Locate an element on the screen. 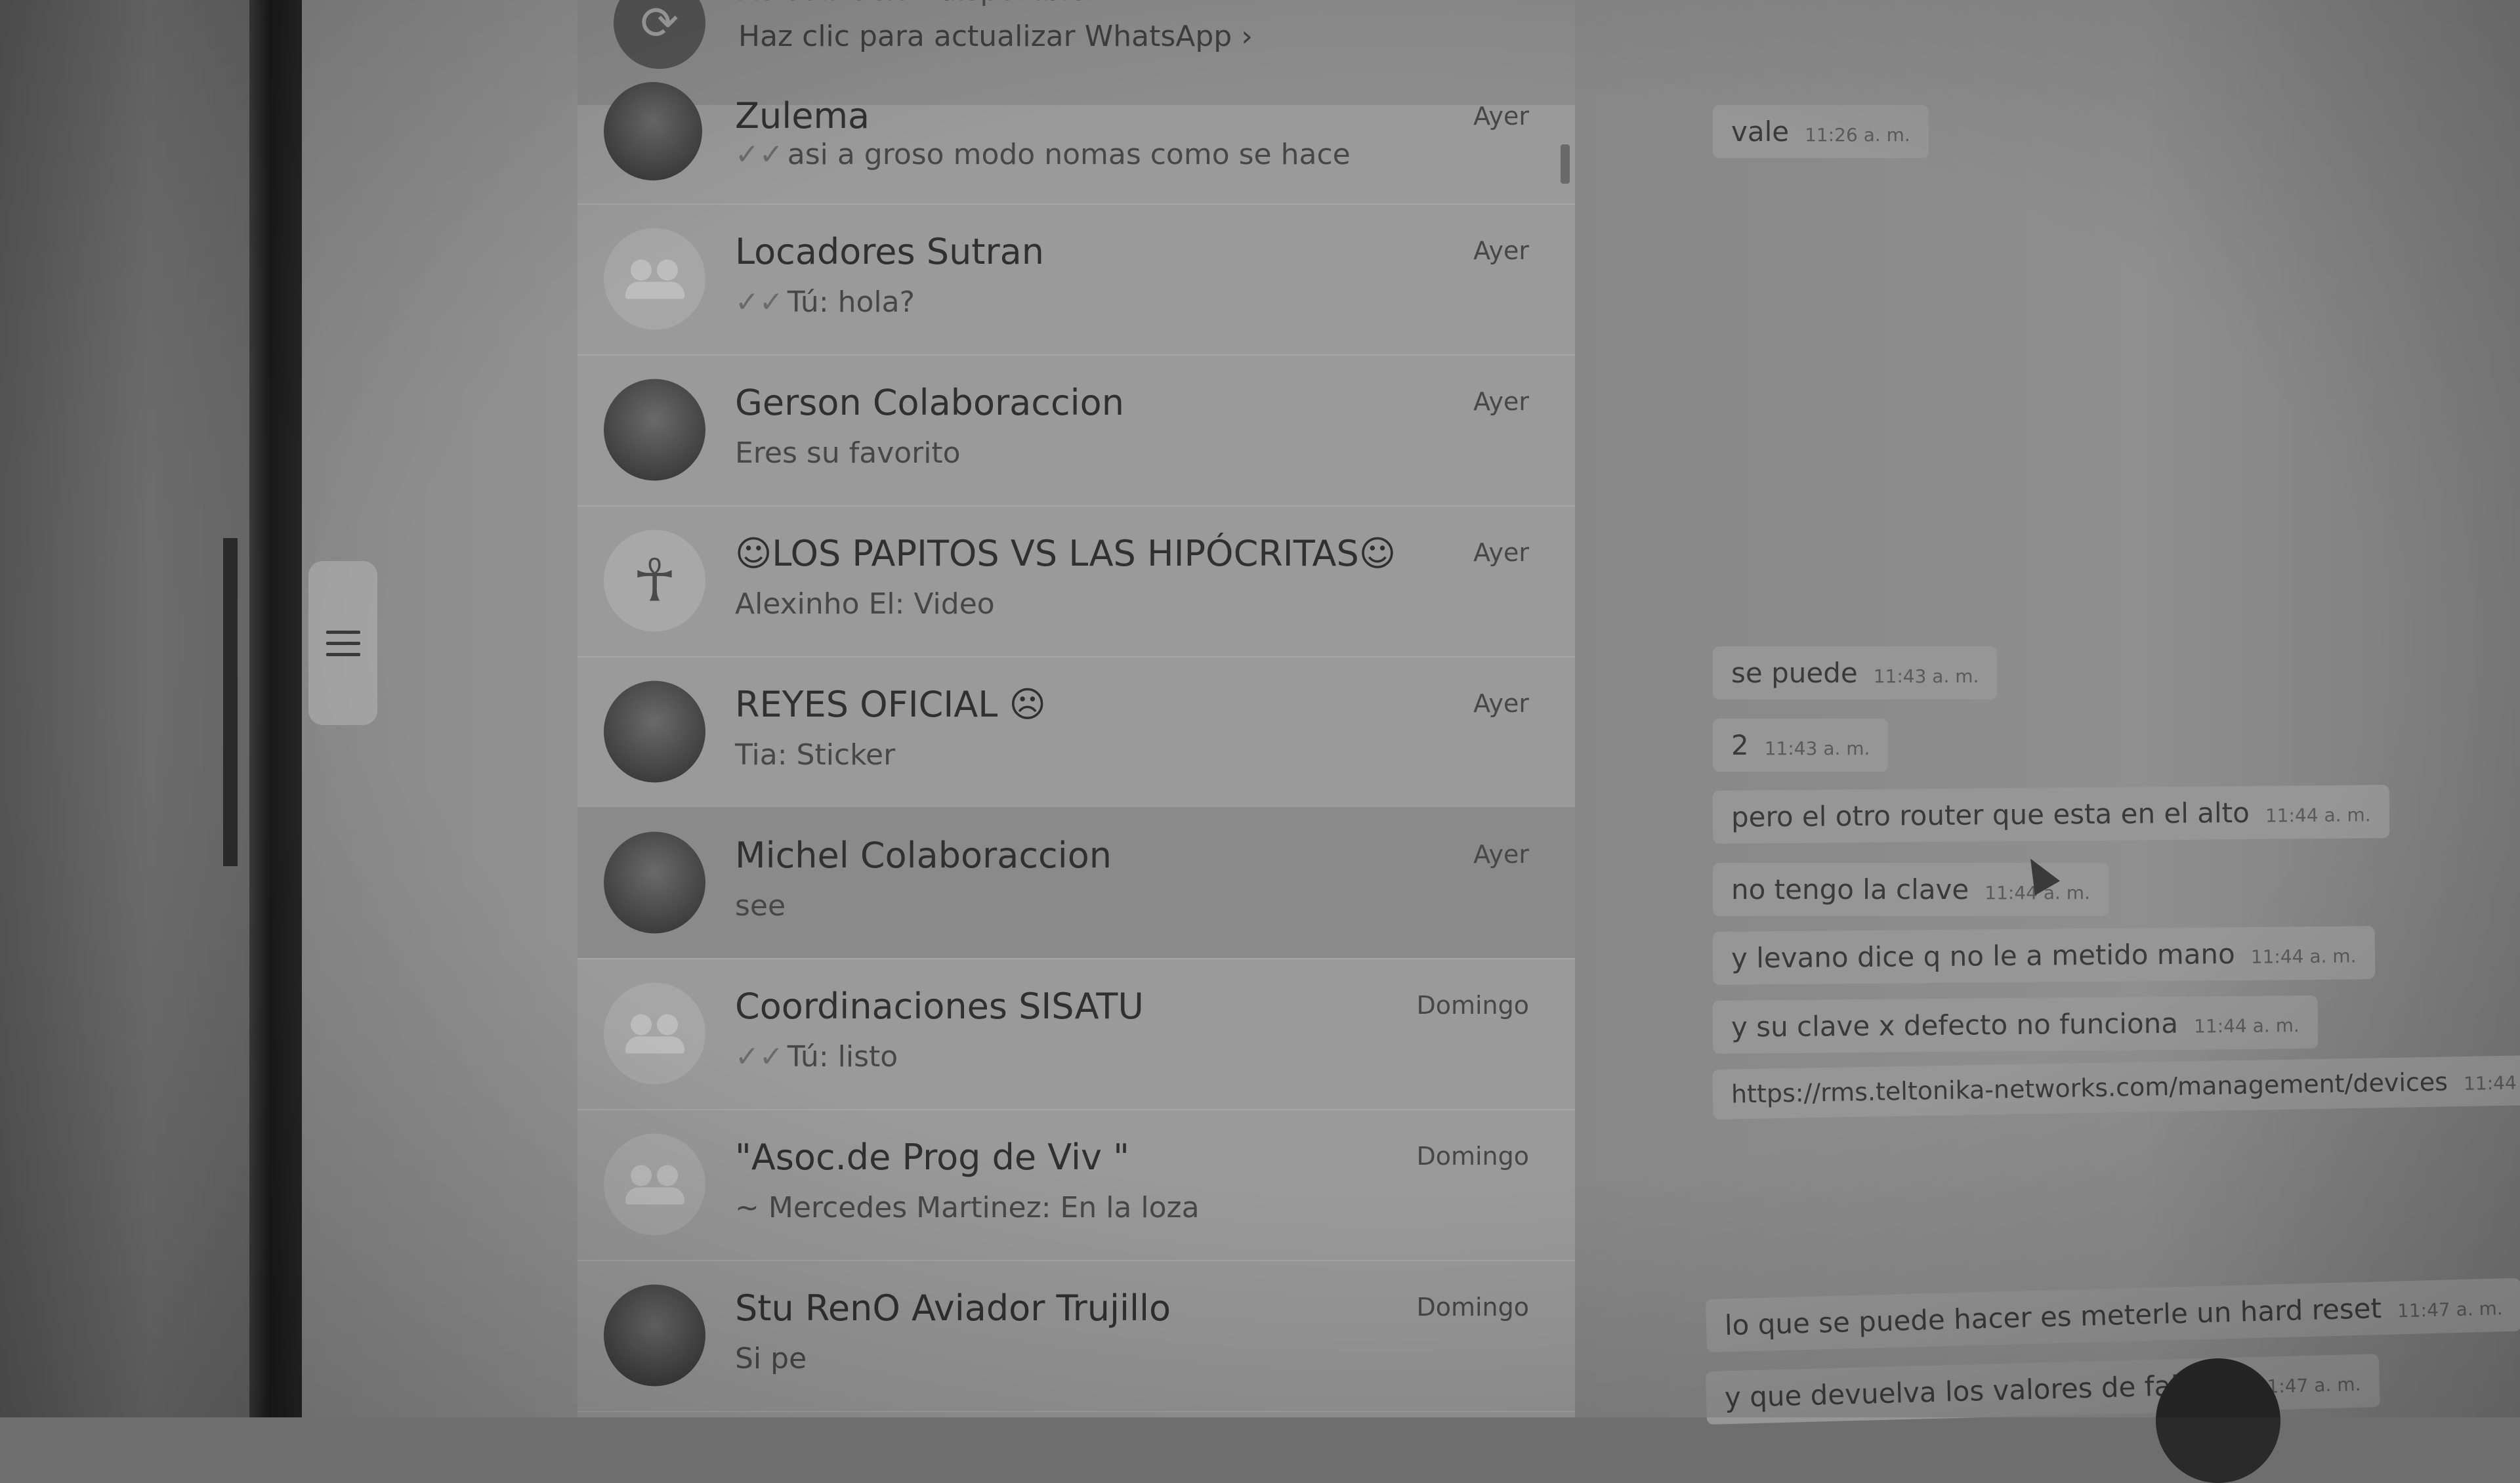  chat-list-scrollbar is located at coordinates (1565, 164).